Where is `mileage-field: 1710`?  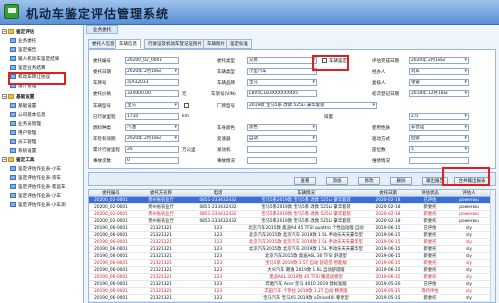 mileage-field: 1710 is located at coordinates (152, 116).